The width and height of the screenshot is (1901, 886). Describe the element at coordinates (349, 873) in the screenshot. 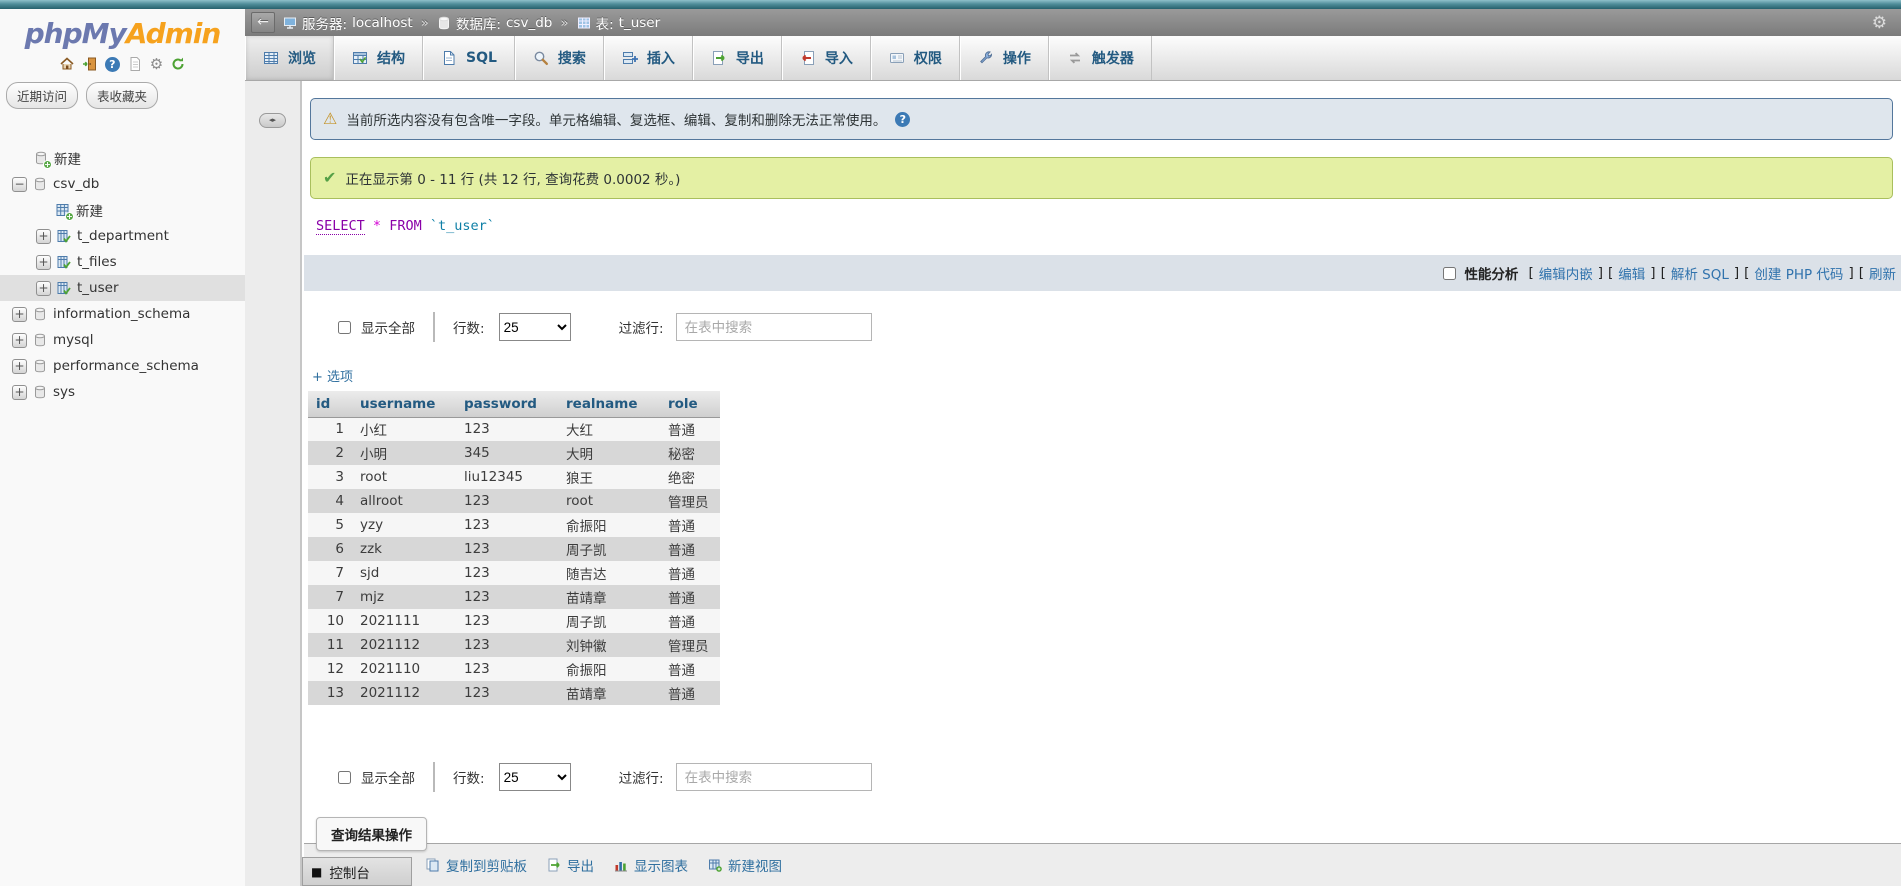

I see `console-label: 控制台` at that location.